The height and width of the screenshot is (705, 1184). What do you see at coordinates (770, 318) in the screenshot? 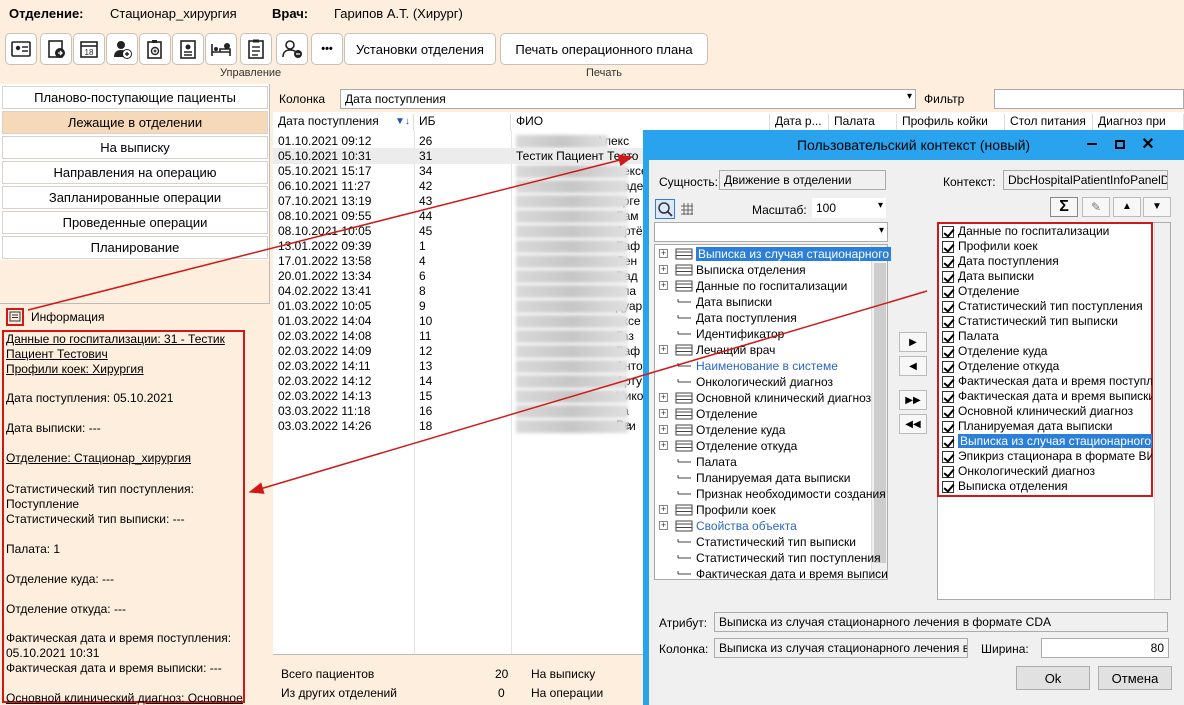
I see `tree-node: Дата поступления` at bounding box center [770, 318].